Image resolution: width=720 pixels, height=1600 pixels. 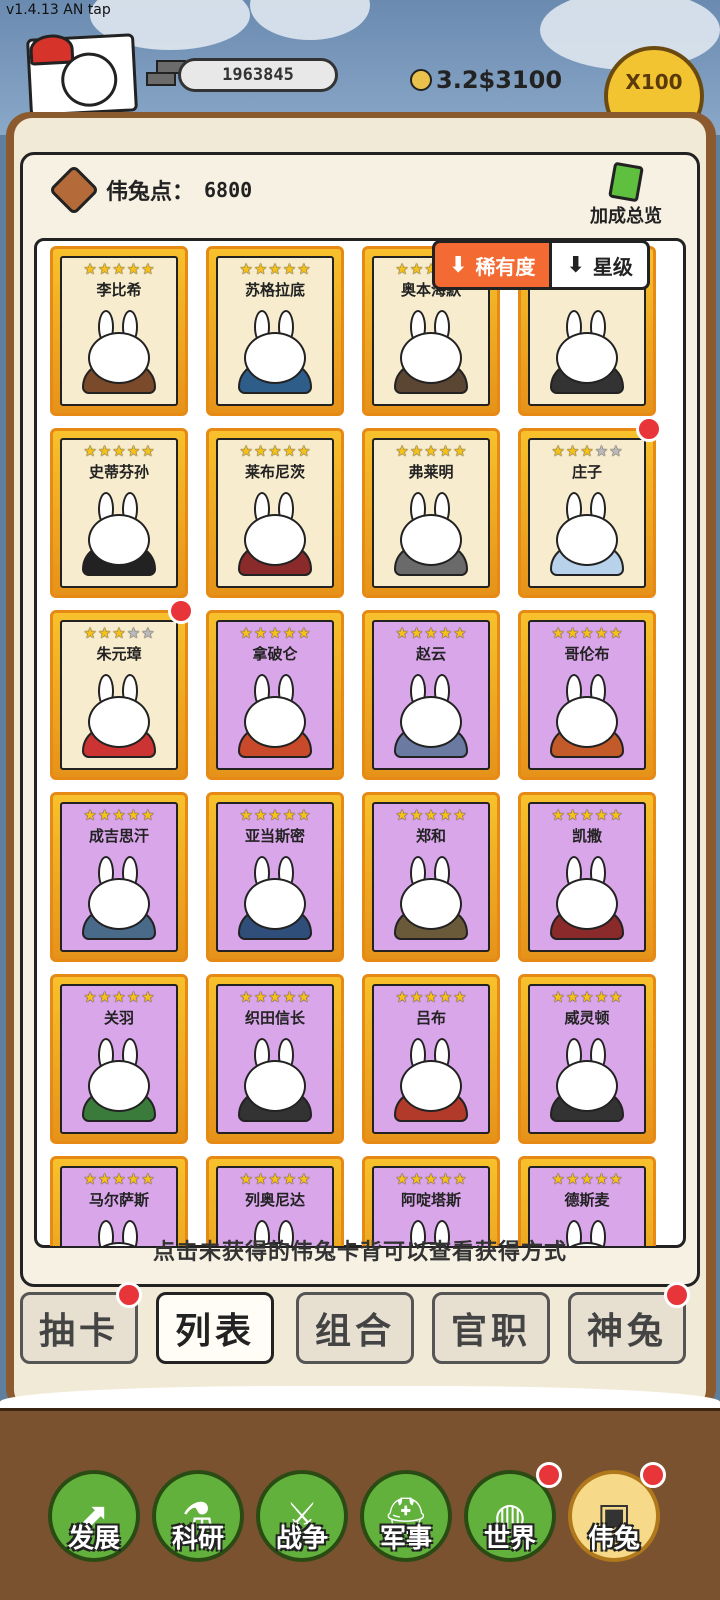 What do you see at coordinates (82, 75) in the screenshot?
I see `player-avatar` at bounding box center [82, 75].